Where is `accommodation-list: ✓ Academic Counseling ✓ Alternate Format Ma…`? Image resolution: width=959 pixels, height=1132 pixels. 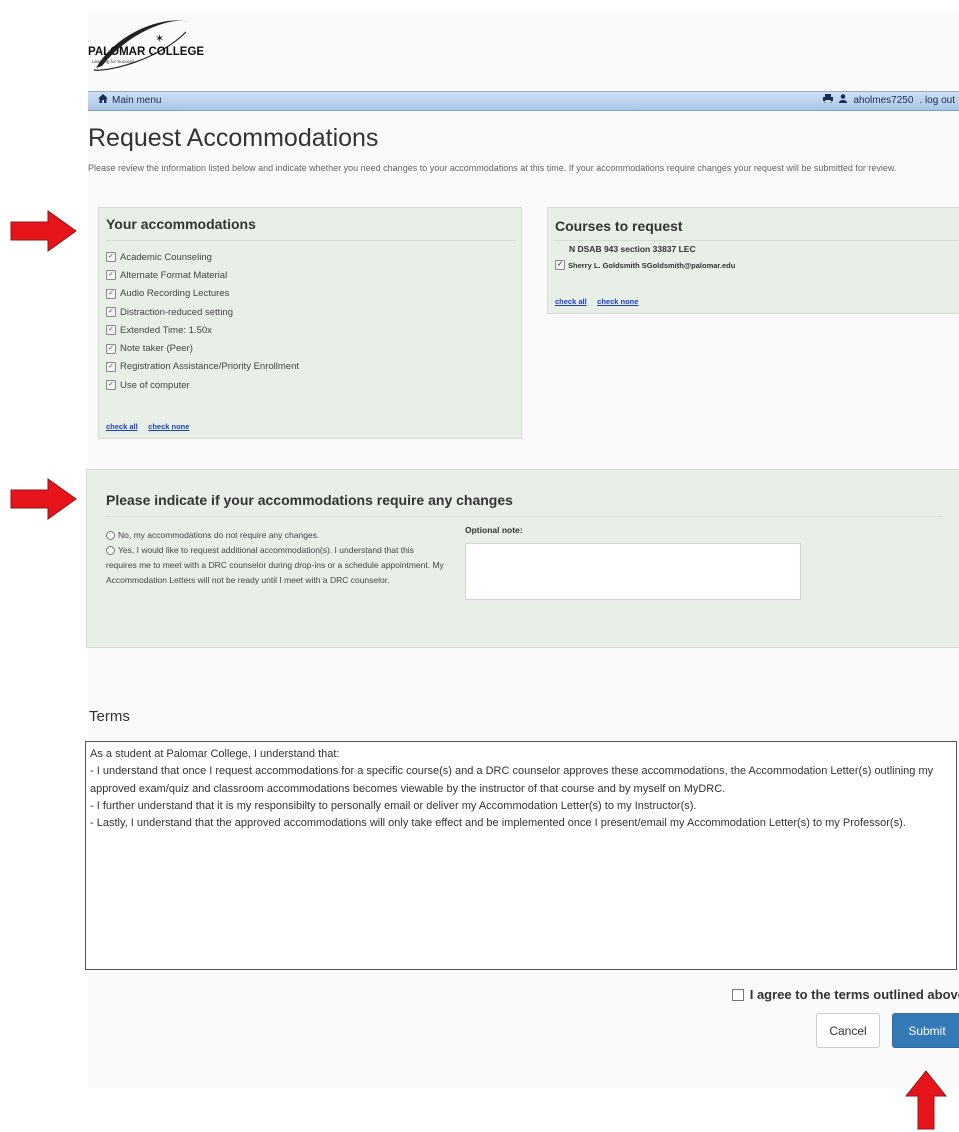
accommodation-list: ✓ Academic Counseling ✓ Alternate Format Ma… is located at coordinates (311, 321).